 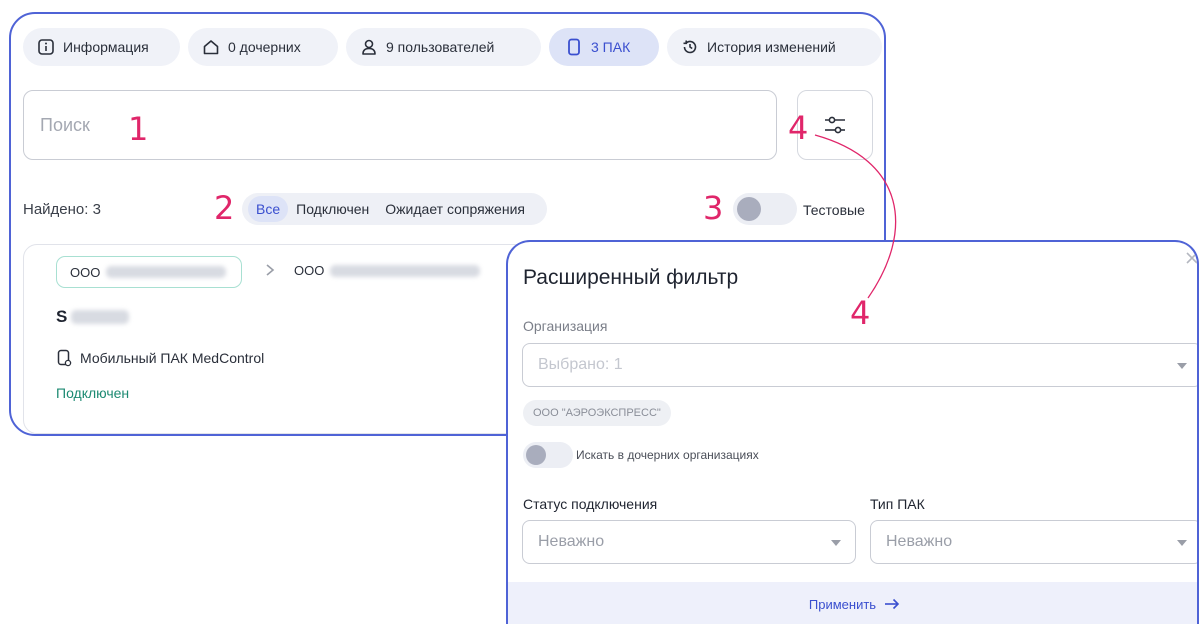 I want to click on organization-label: Организация, so click(x=565, y=326).